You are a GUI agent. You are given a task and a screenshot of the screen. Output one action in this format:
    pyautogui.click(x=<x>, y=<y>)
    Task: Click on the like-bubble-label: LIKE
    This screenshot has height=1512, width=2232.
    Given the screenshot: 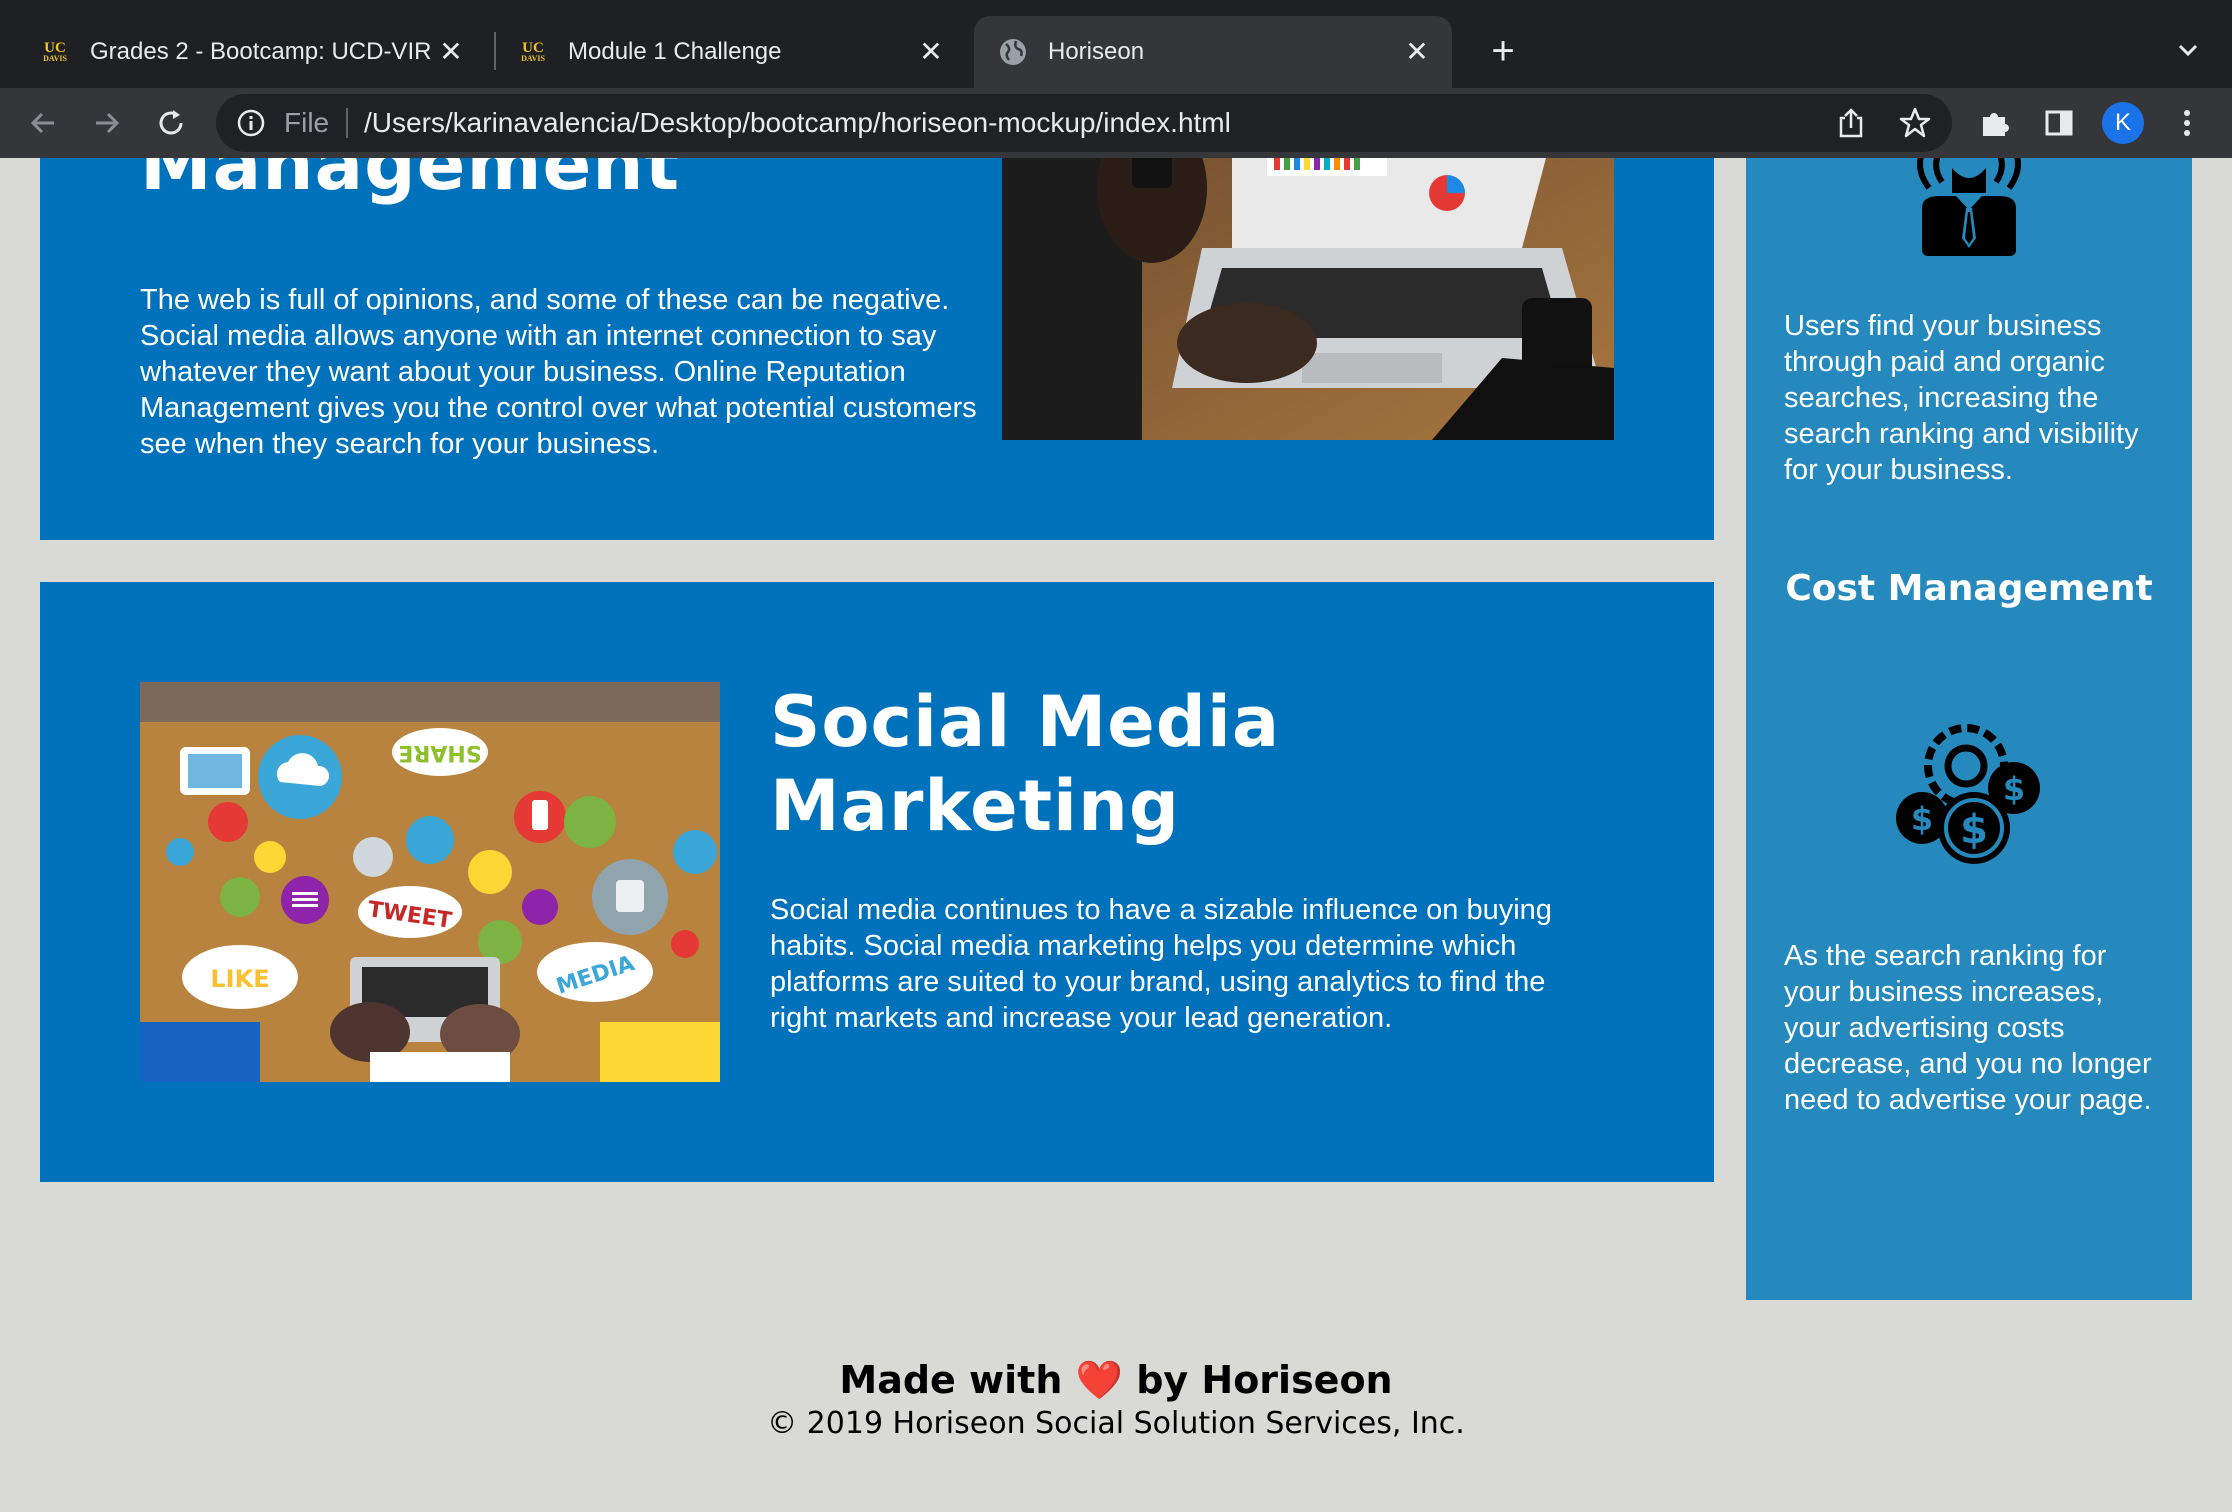 What is the action you would take?
    pyautogui.click(x=239, y=979)
    